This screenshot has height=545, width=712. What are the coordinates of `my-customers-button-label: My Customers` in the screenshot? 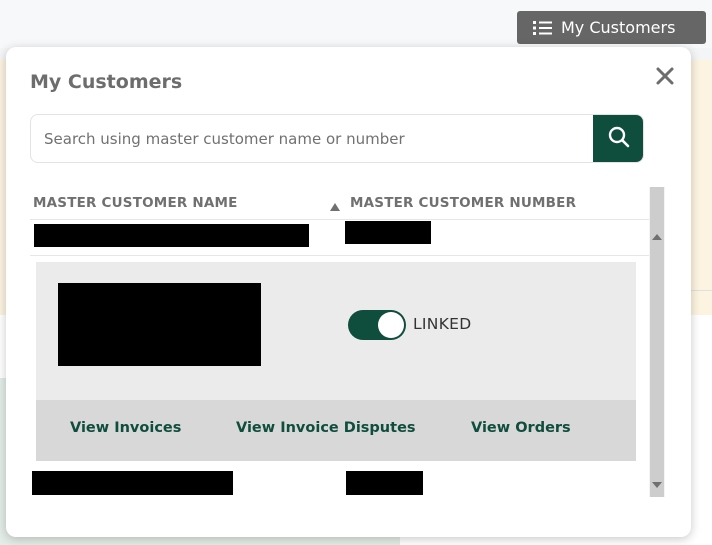 It's located at (618, 27).